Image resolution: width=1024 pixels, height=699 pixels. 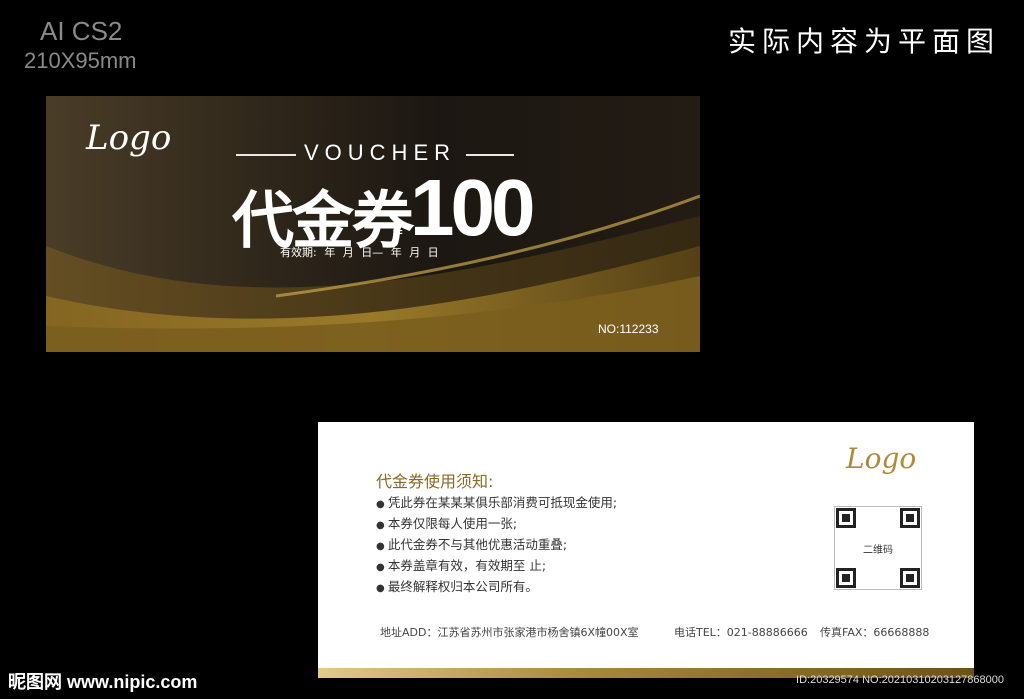 I want to click on serial-number: NO:112233, so click(x=628, y=329).